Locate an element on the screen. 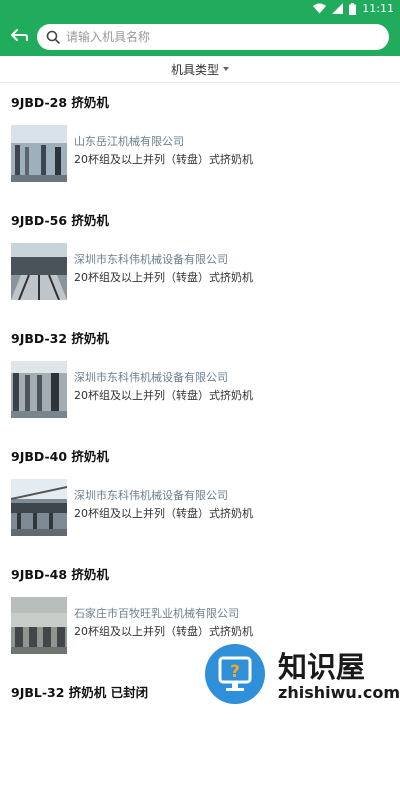 The width and height of the screenshot is (400, 790). search-box is located at coordinates (213, 37).